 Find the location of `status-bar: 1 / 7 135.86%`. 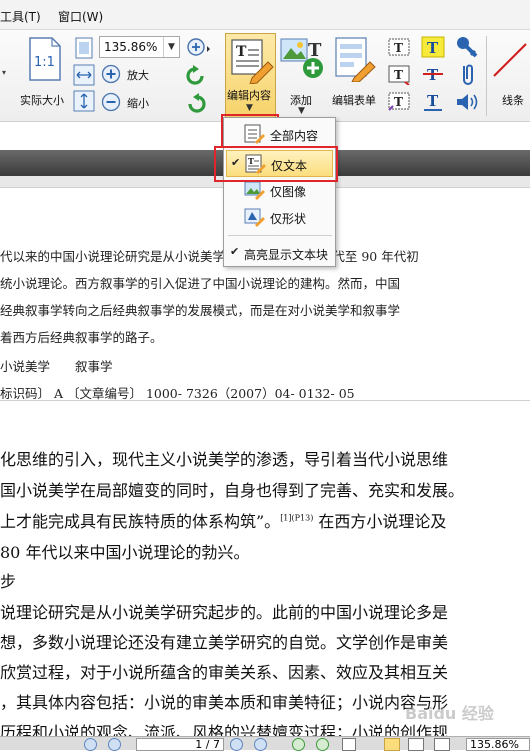

status-bar: 1 / 7 135.86% is located at coordinates (265, 743).